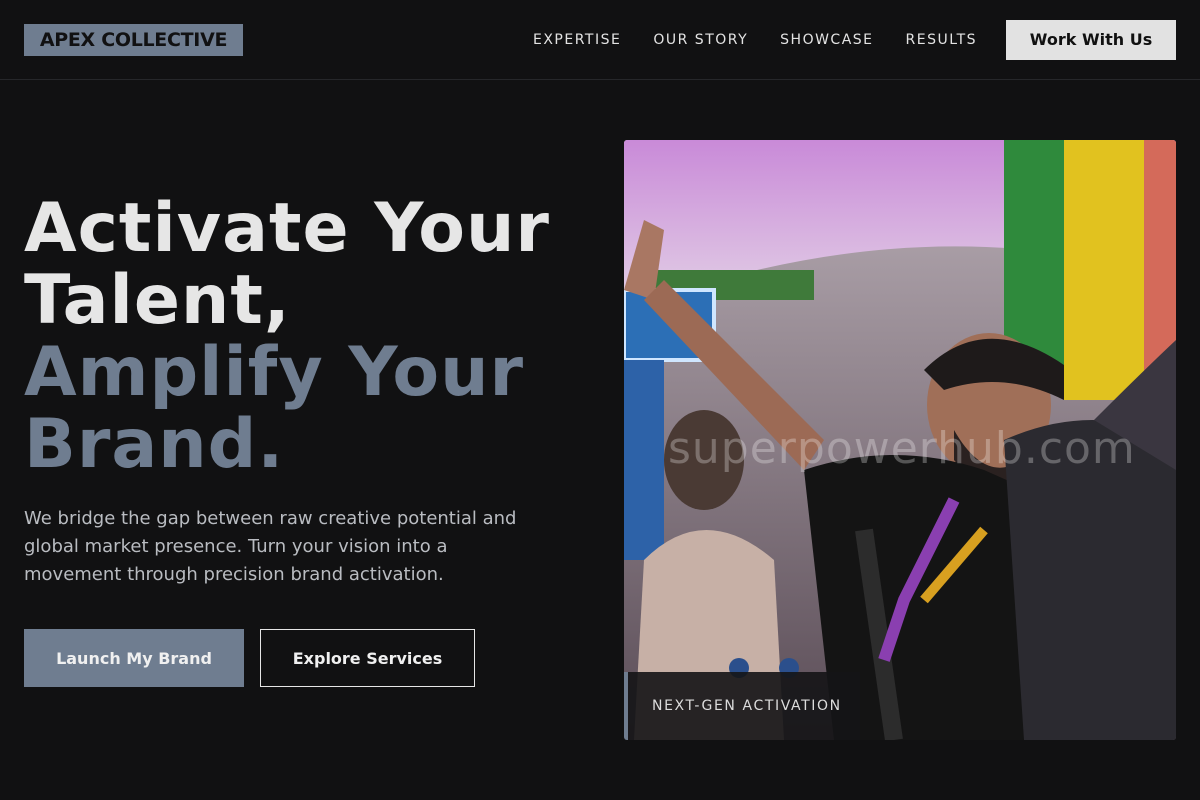  I want to click on explore-services-button: Explore Services, so click(367, 658).